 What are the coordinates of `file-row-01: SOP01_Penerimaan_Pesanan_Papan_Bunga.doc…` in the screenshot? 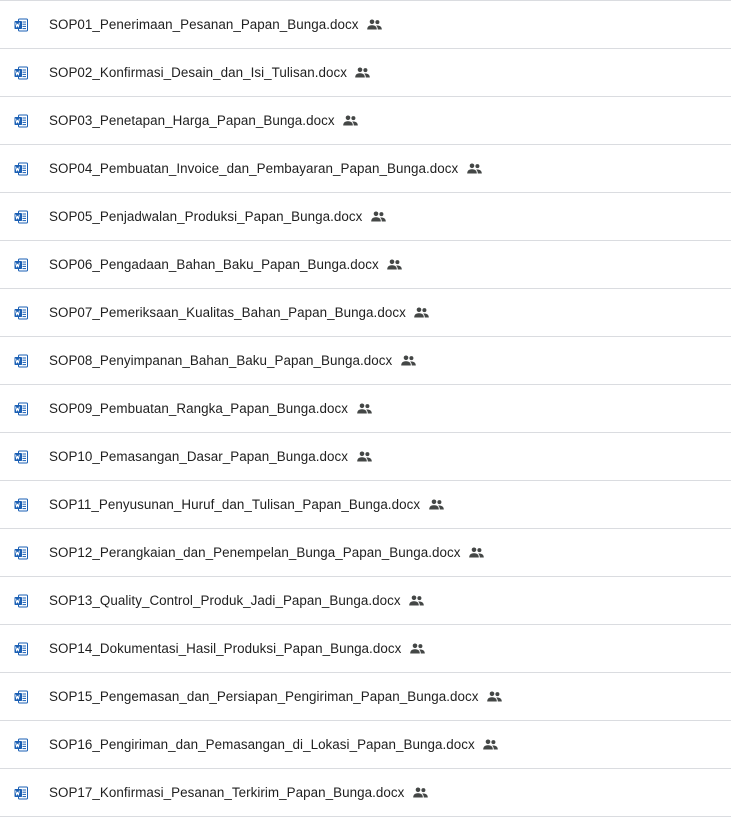 It's located at (365, 25).